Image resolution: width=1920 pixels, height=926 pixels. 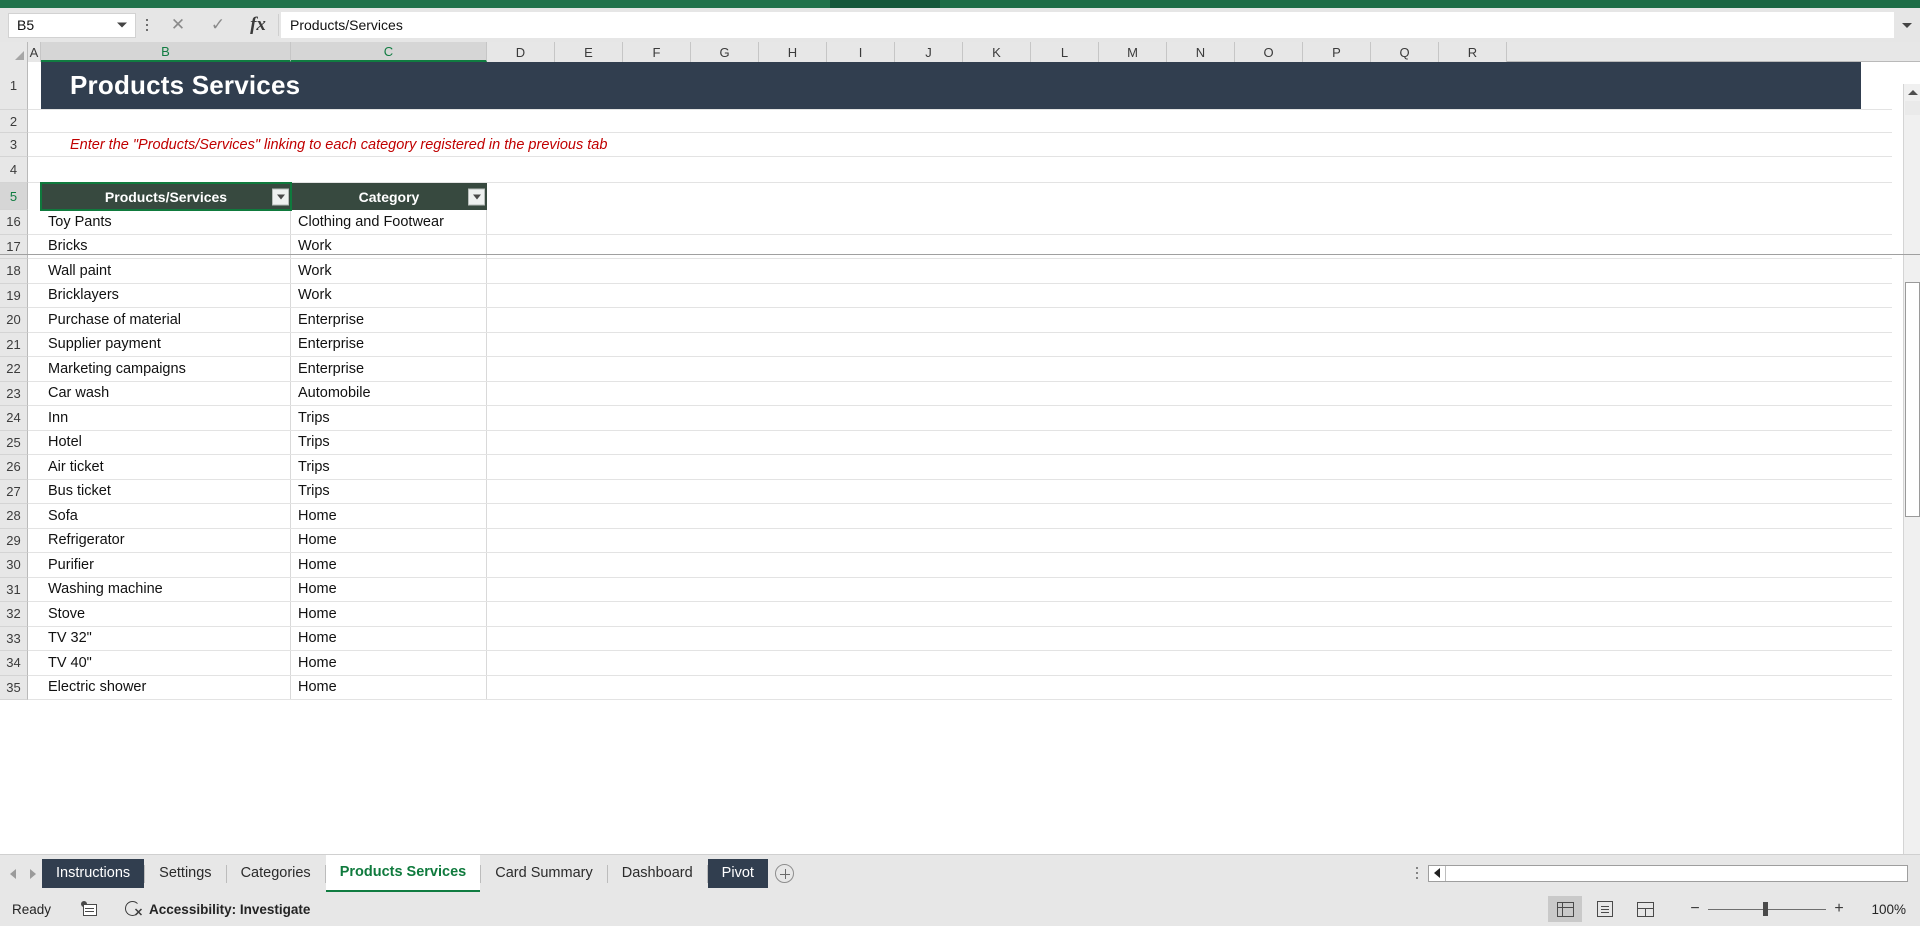 I want to click on page-break-preview-button, so click(x=1645, y=909).